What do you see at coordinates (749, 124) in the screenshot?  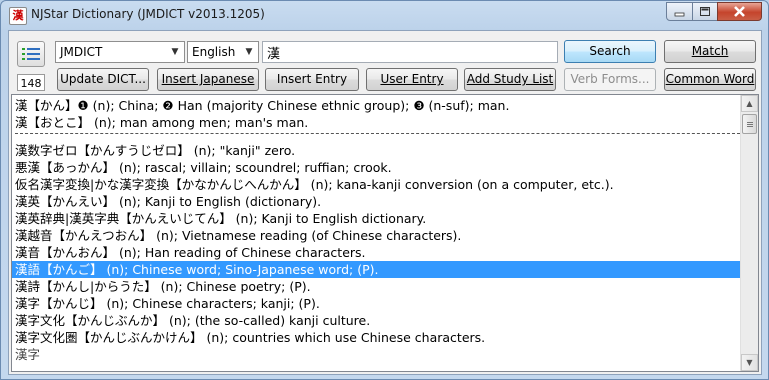 I see `scroll-thumb` at bounding box center [749, 124].